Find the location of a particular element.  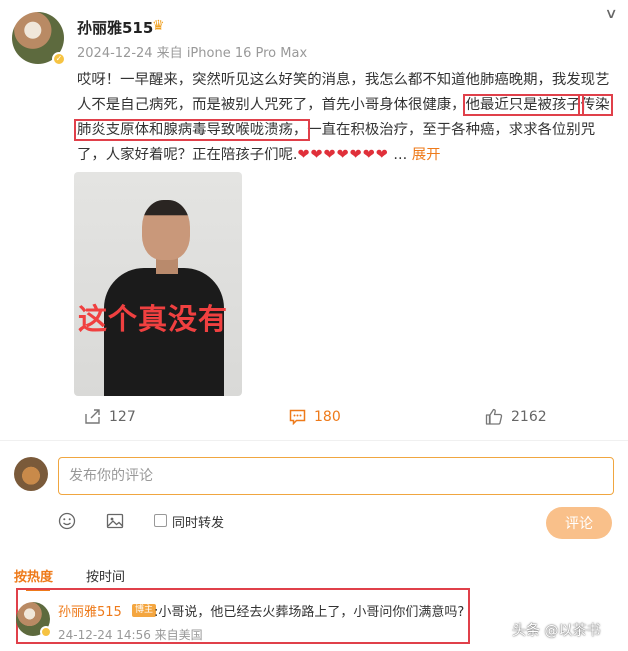

hearts-emoji: ❤❤❤❤❤❤❤ is located at coordinates (343, 155).